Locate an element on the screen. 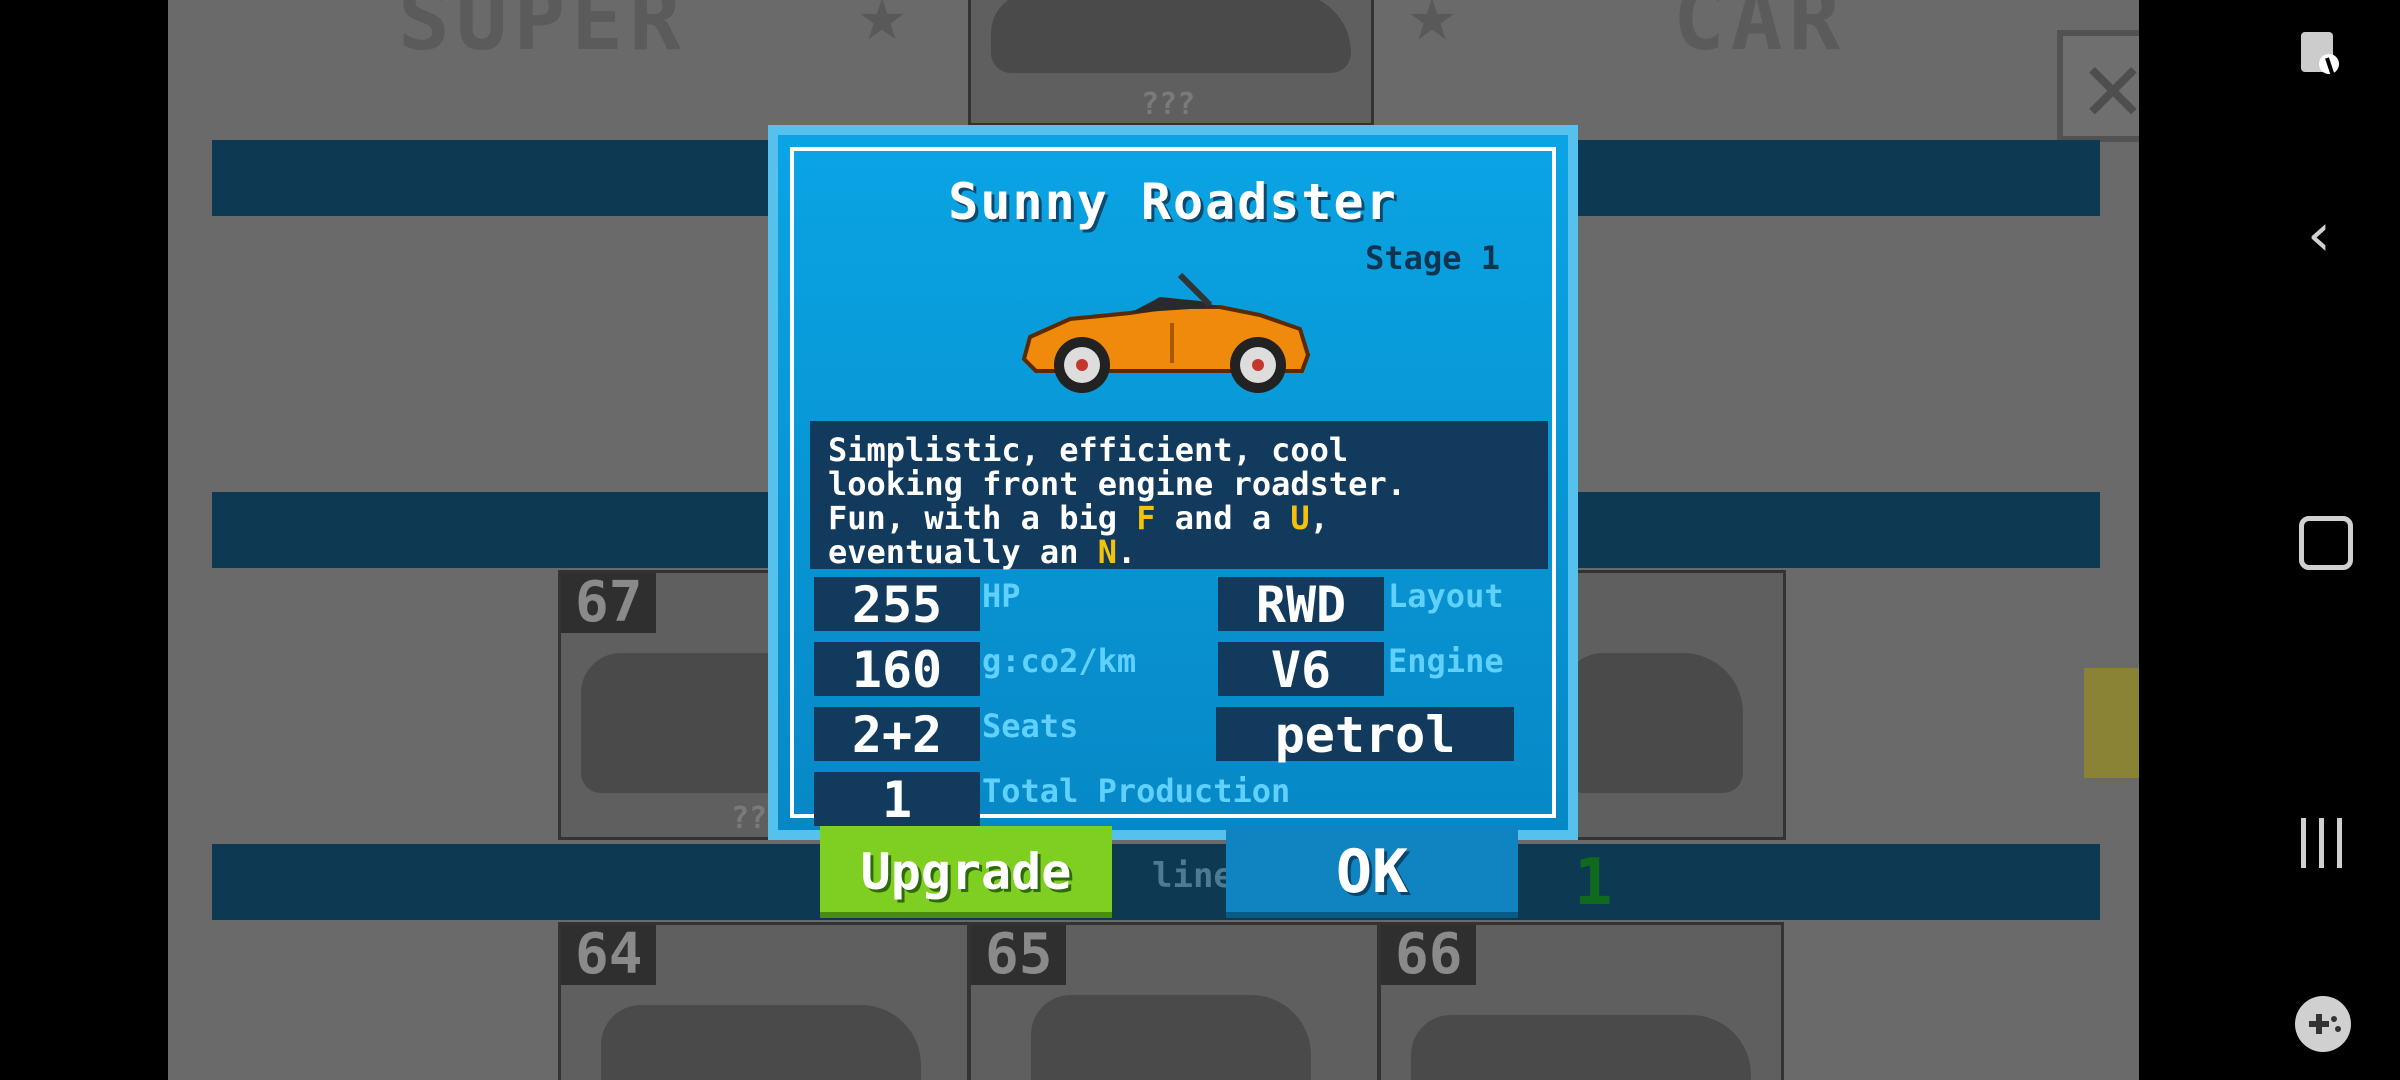 The height and width of the screenshot is (1080, 2400). layout-value: RWD is located at coordinates (1301, 605).